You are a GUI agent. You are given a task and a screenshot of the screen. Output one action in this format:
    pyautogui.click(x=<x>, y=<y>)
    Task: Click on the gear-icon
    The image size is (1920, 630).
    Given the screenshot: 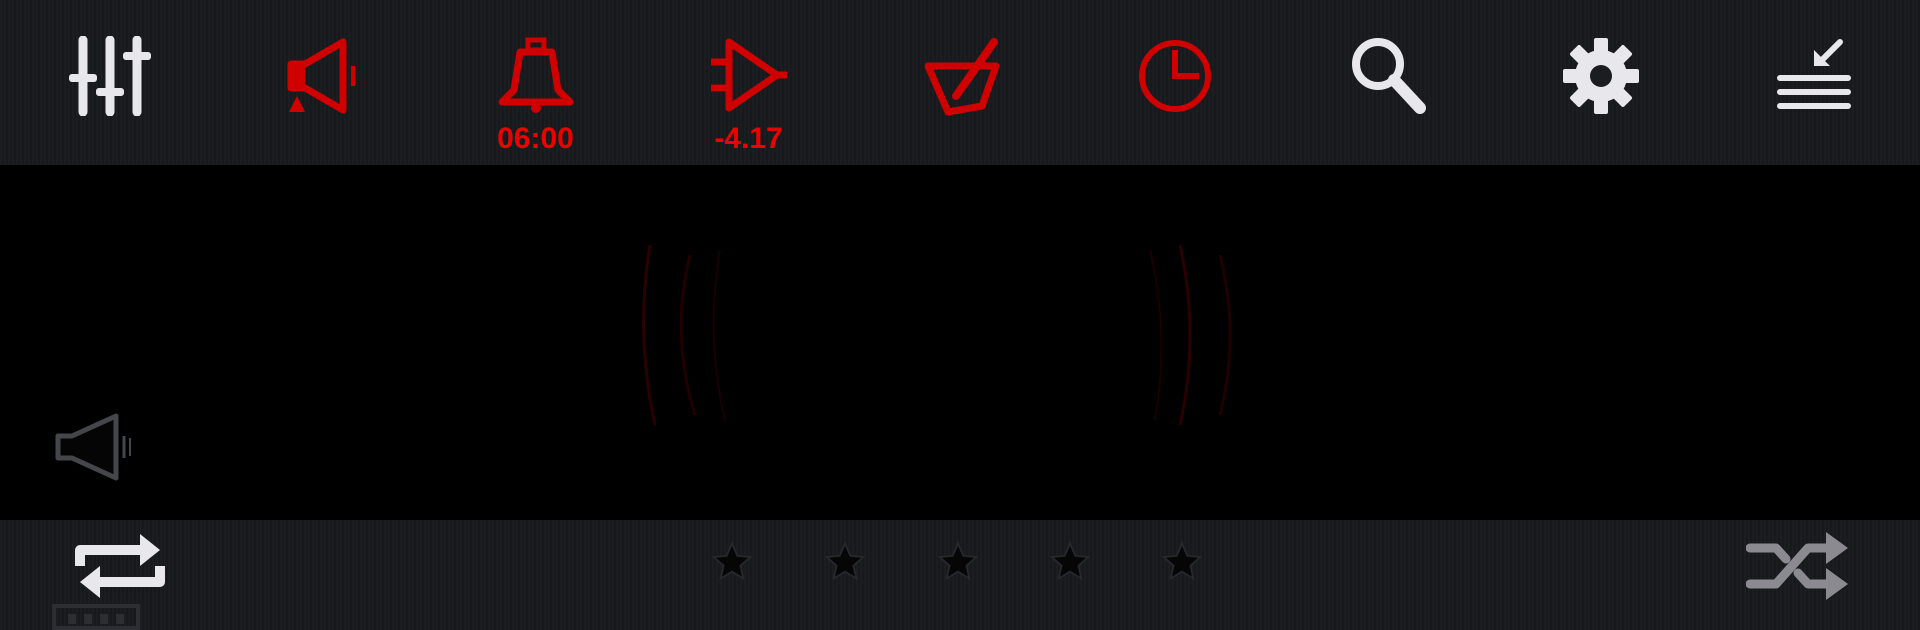 What is the action you would take?
    pyautogui.click(x=1600, y=76)
    